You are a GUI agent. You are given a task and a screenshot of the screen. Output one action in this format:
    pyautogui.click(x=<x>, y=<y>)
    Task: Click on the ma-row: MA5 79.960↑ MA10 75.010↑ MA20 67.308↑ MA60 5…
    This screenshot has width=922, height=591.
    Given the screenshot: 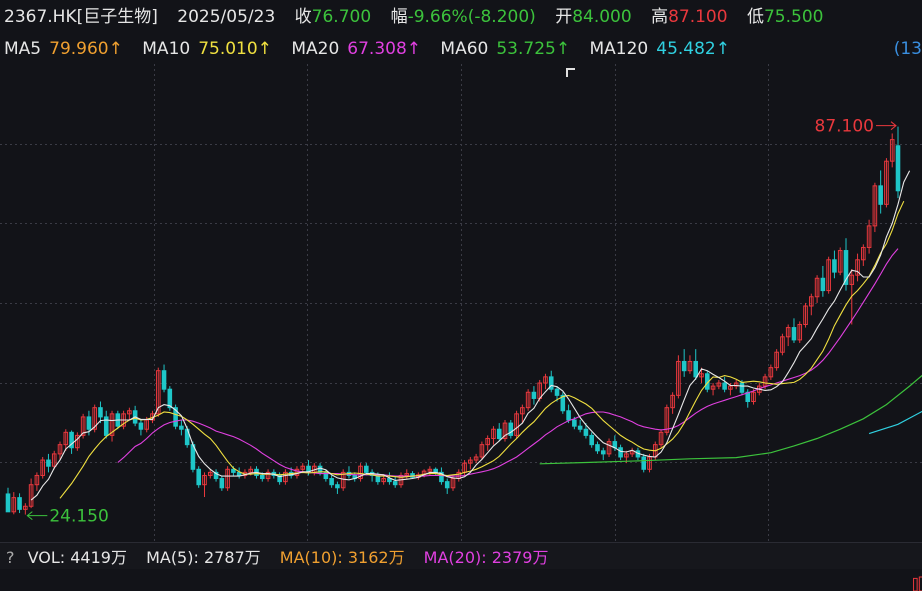 What is the action you would take?
    pyautogui.click(x=367, y=49)
    